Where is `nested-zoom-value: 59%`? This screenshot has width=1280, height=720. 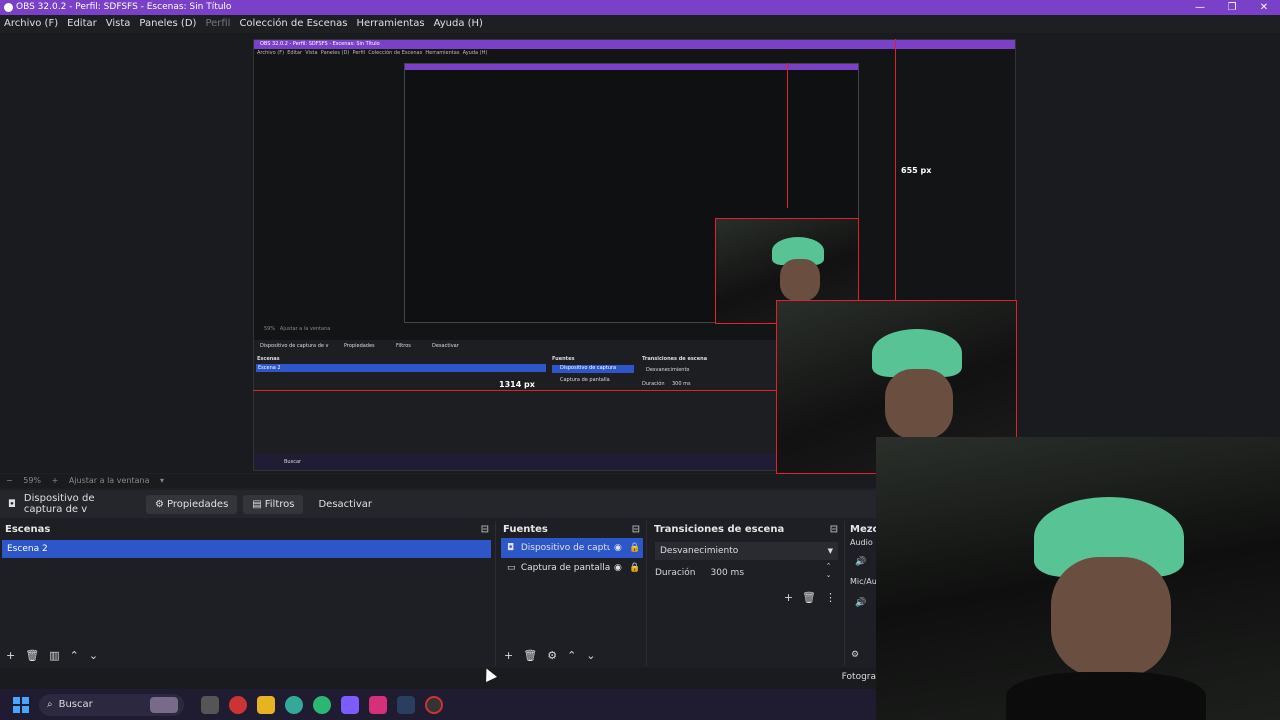
nested-zoom-value: 59% is located at coordinates (270, 329).